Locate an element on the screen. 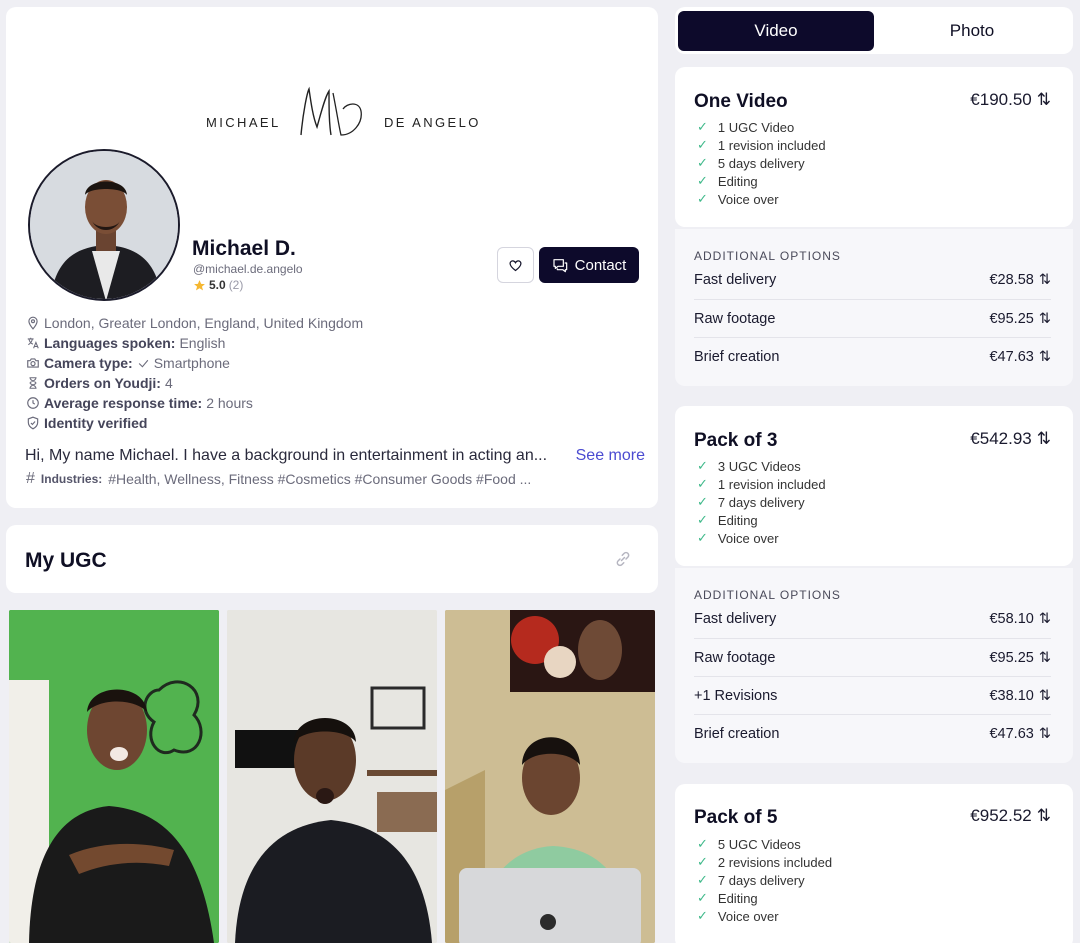 The width and height of the screenshot is (1080, 943). verified-label: Identity verified is located at coordinates (96, 423).